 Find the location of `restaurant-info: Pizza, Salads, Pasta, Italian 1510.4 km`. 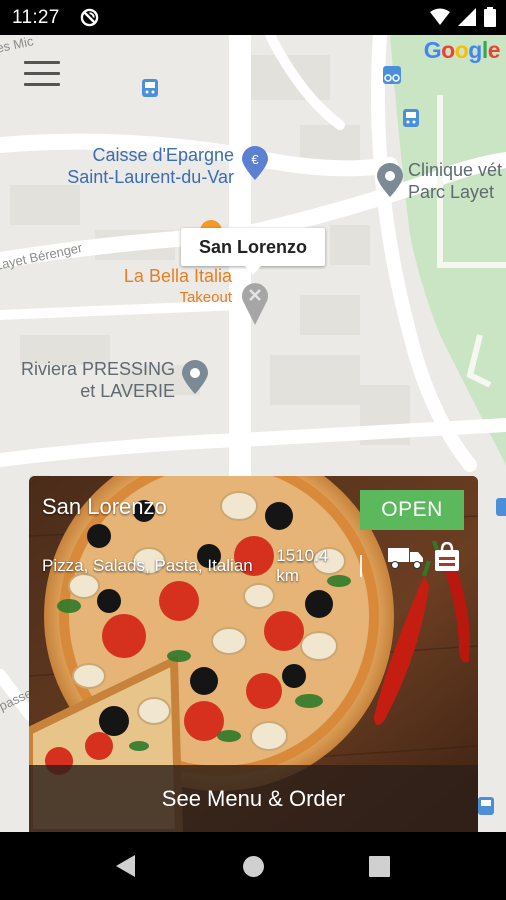

restaurant-info: Pizza, Salads, Pasta, Italian 1510.4 km is located at coordinates (202, 566).